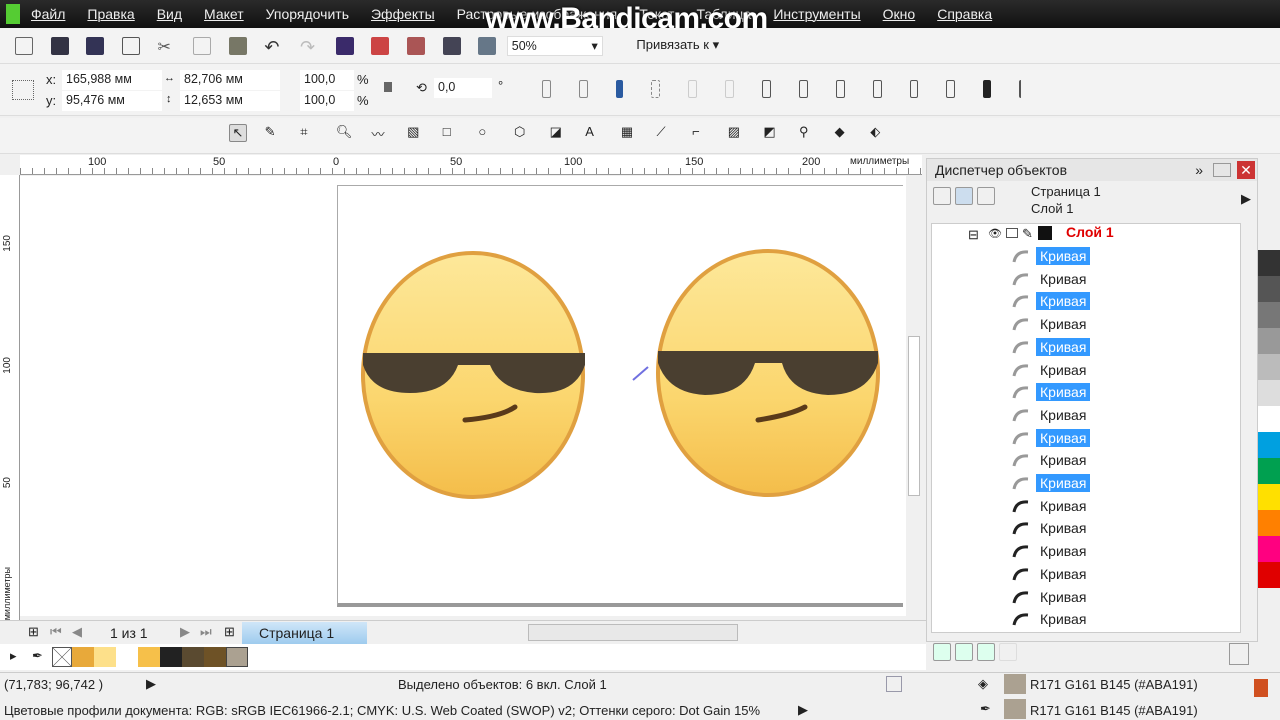  I want to click on show-properties-icon, so click(942, 196).